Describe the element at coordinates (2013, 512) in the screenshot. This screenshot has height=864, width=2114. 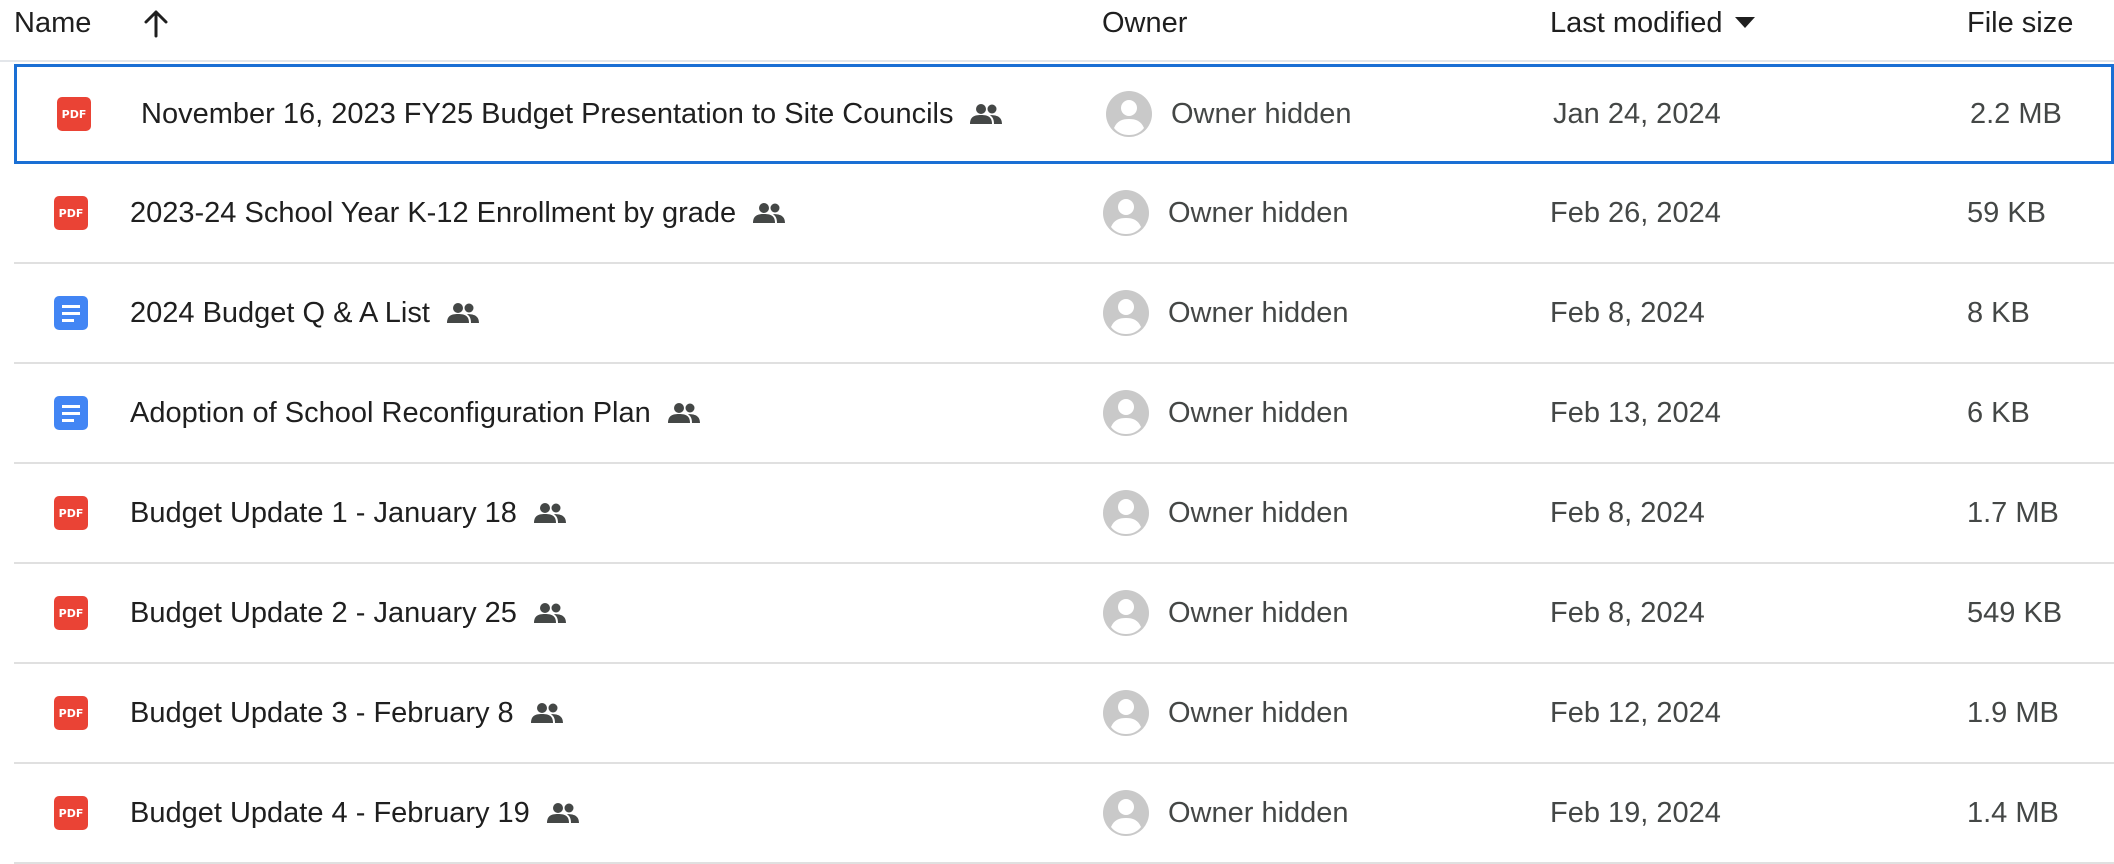
I see `file-size: 1.7 MB` at that location.